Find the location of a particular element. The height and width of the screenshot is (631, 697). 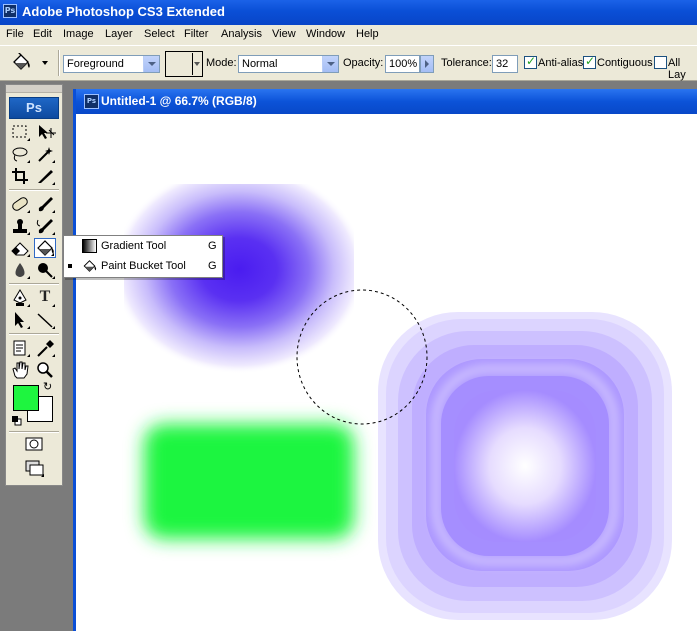

blur-tool-icon is located at coordinates (20, 270).